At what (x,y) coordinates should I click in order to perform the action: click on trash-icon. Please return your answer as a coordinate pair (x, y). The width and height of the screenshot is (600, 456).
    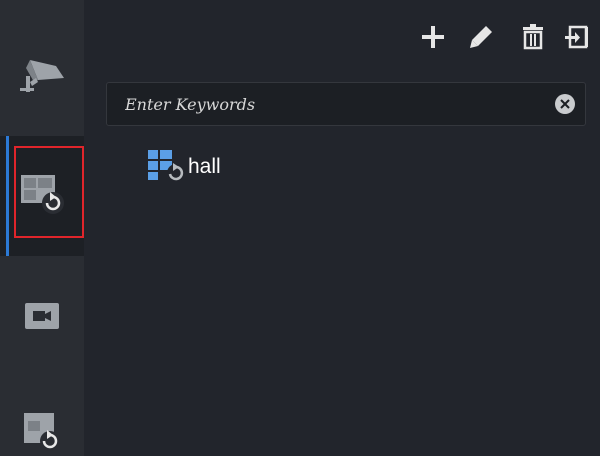
    Looking at the image, I should click on (533, 39).